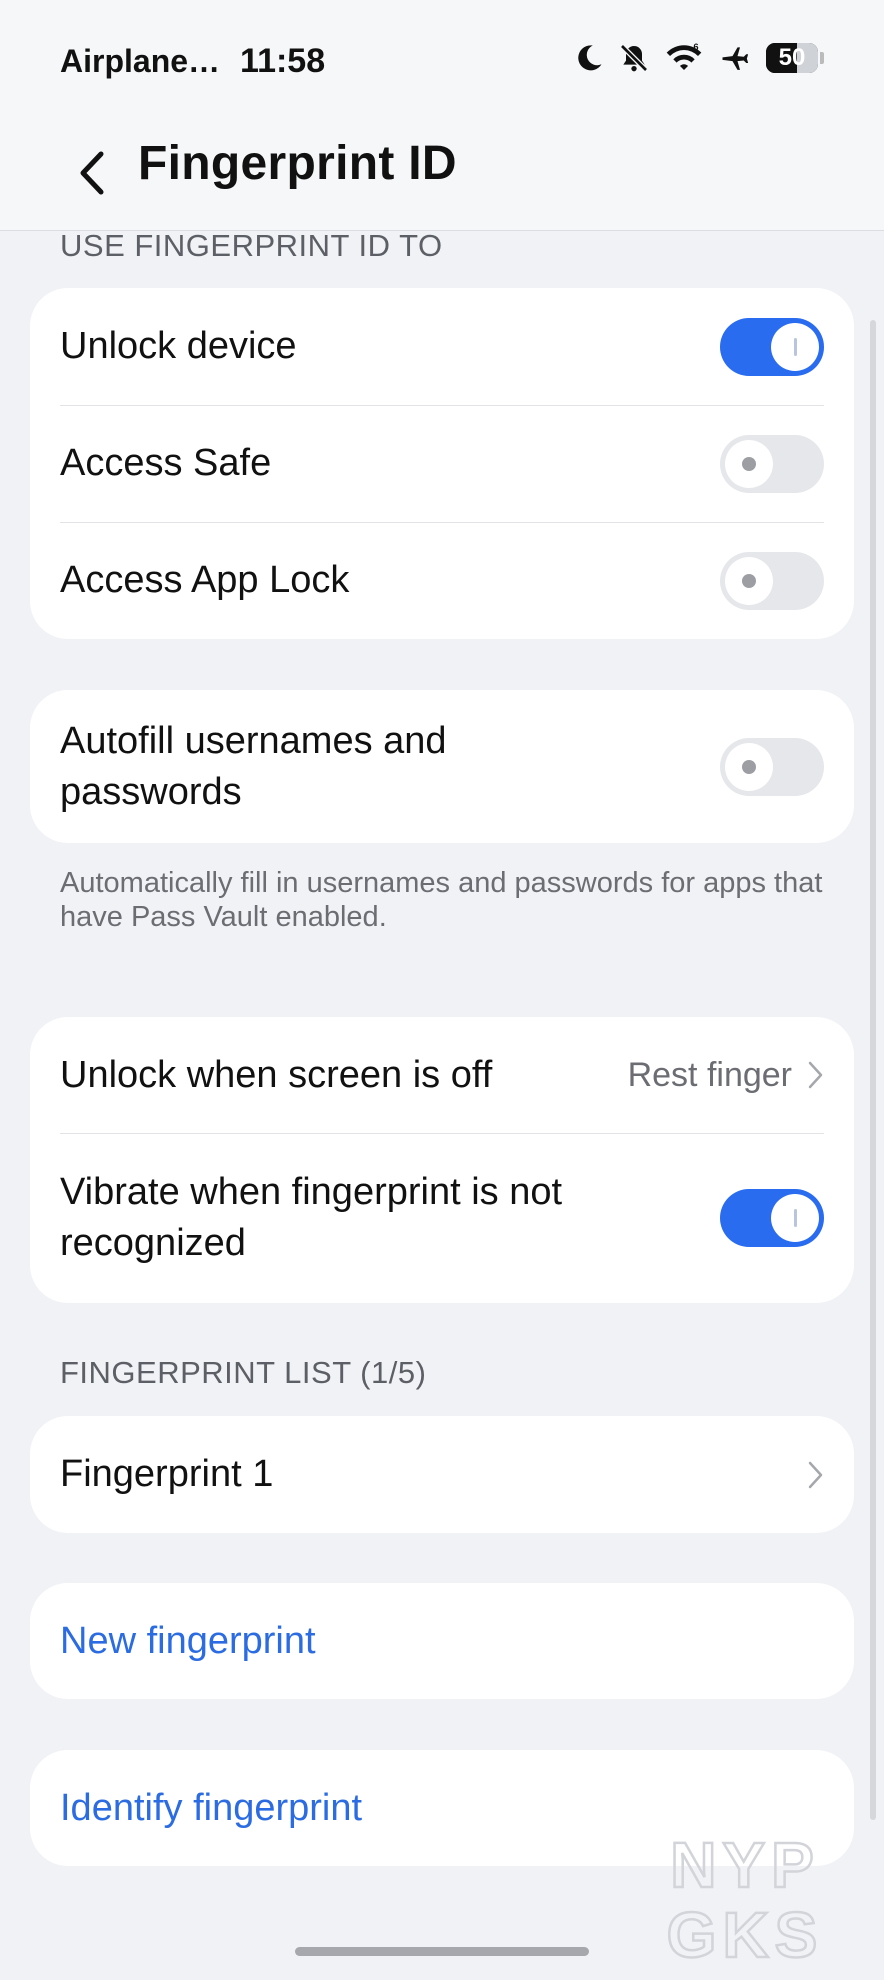 The width and height of the screenshot is (884, 1980). Describe the element at coordinates (253, 766) in the screenshot. I see `row-label: Autofill usernames and passwords` at that location.